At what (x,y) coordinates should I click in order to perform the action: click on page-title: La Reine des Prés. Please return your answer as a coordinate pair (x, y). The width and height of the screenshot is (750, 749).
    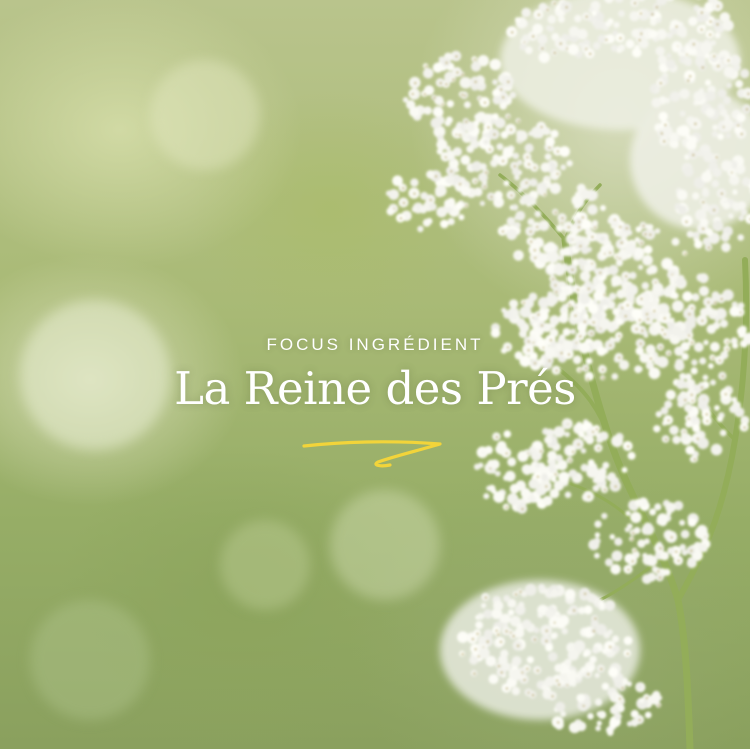
    Looking at the image, I should click on (375, 388).